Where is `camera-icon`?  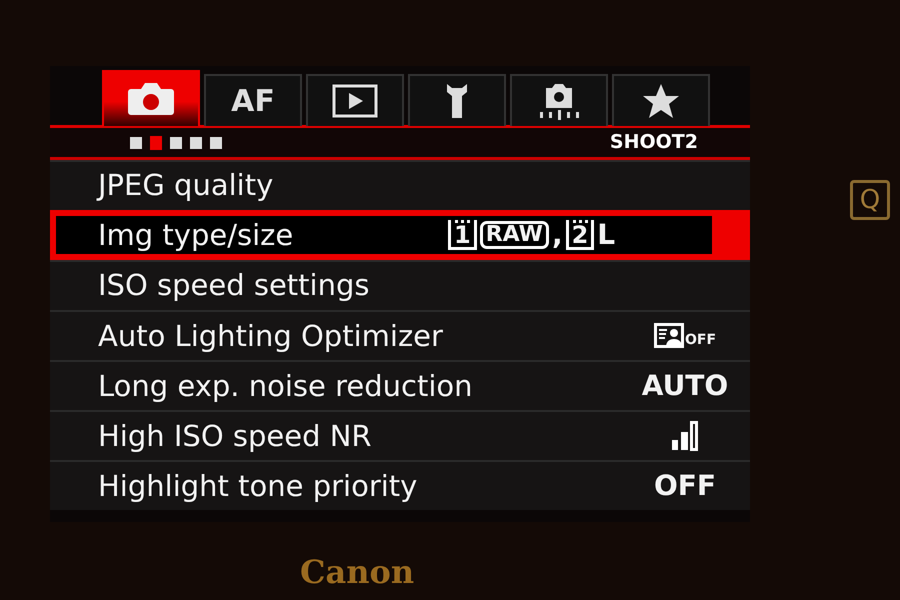 camera-icon is located at coordinates (151, 99).